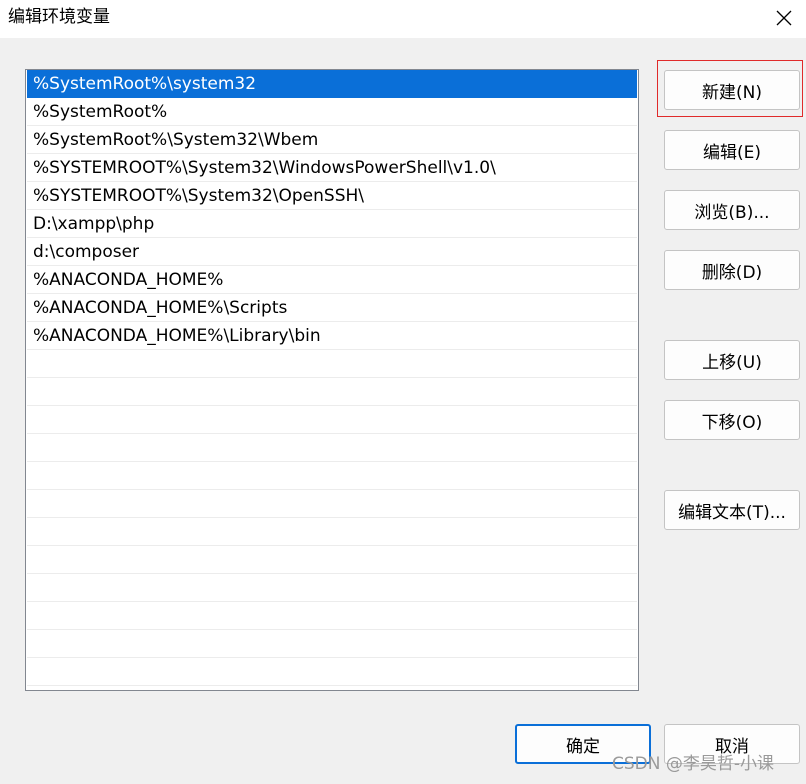 The height and width of the screenshot is (784, 806). What do you see at coordinates (332, 196) in the screenshot?
I see `path-list-item: %SYSTEMROOT%\System32\OpenSSH\` at bounding box center [332, 196].